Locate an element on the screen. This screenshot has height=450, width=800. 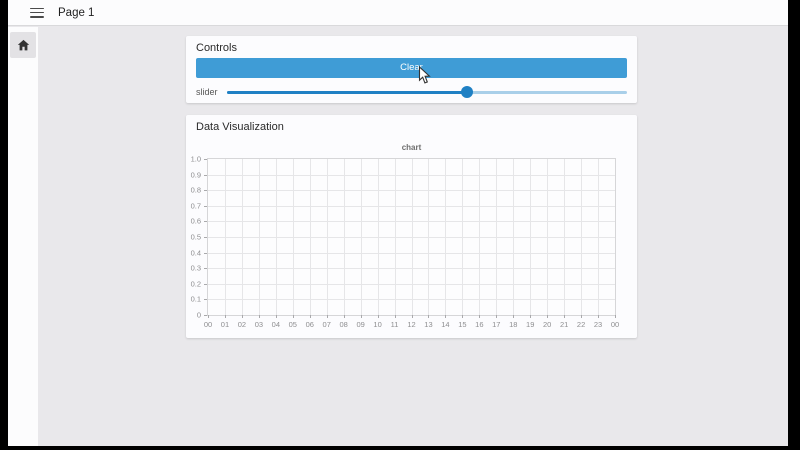
y-tick-label: 0.9 is located at coordinates (195, 175).